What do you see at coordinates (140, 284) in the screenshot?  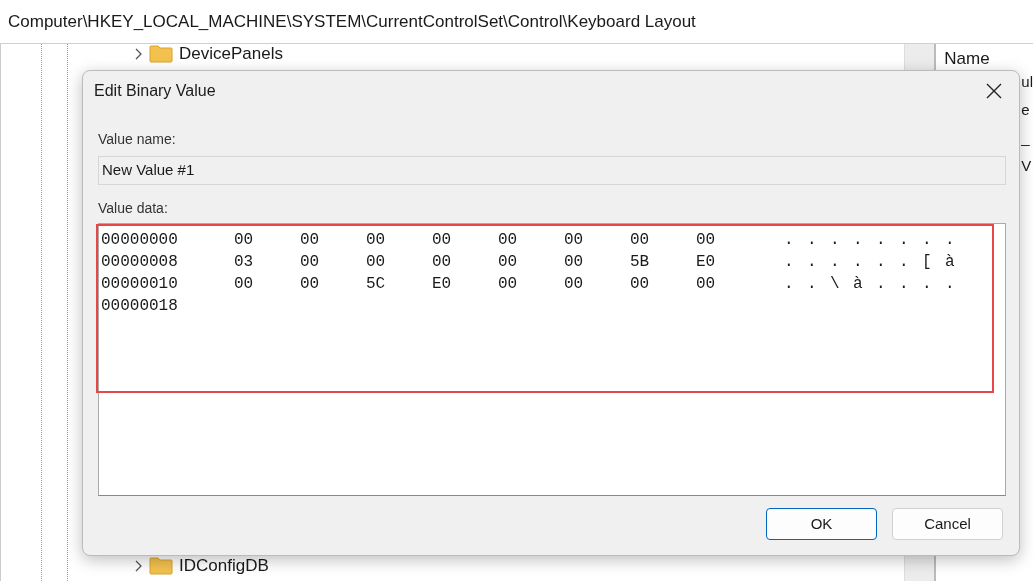 I see `hex-address: 00000010` at bounding box center [140, 284].